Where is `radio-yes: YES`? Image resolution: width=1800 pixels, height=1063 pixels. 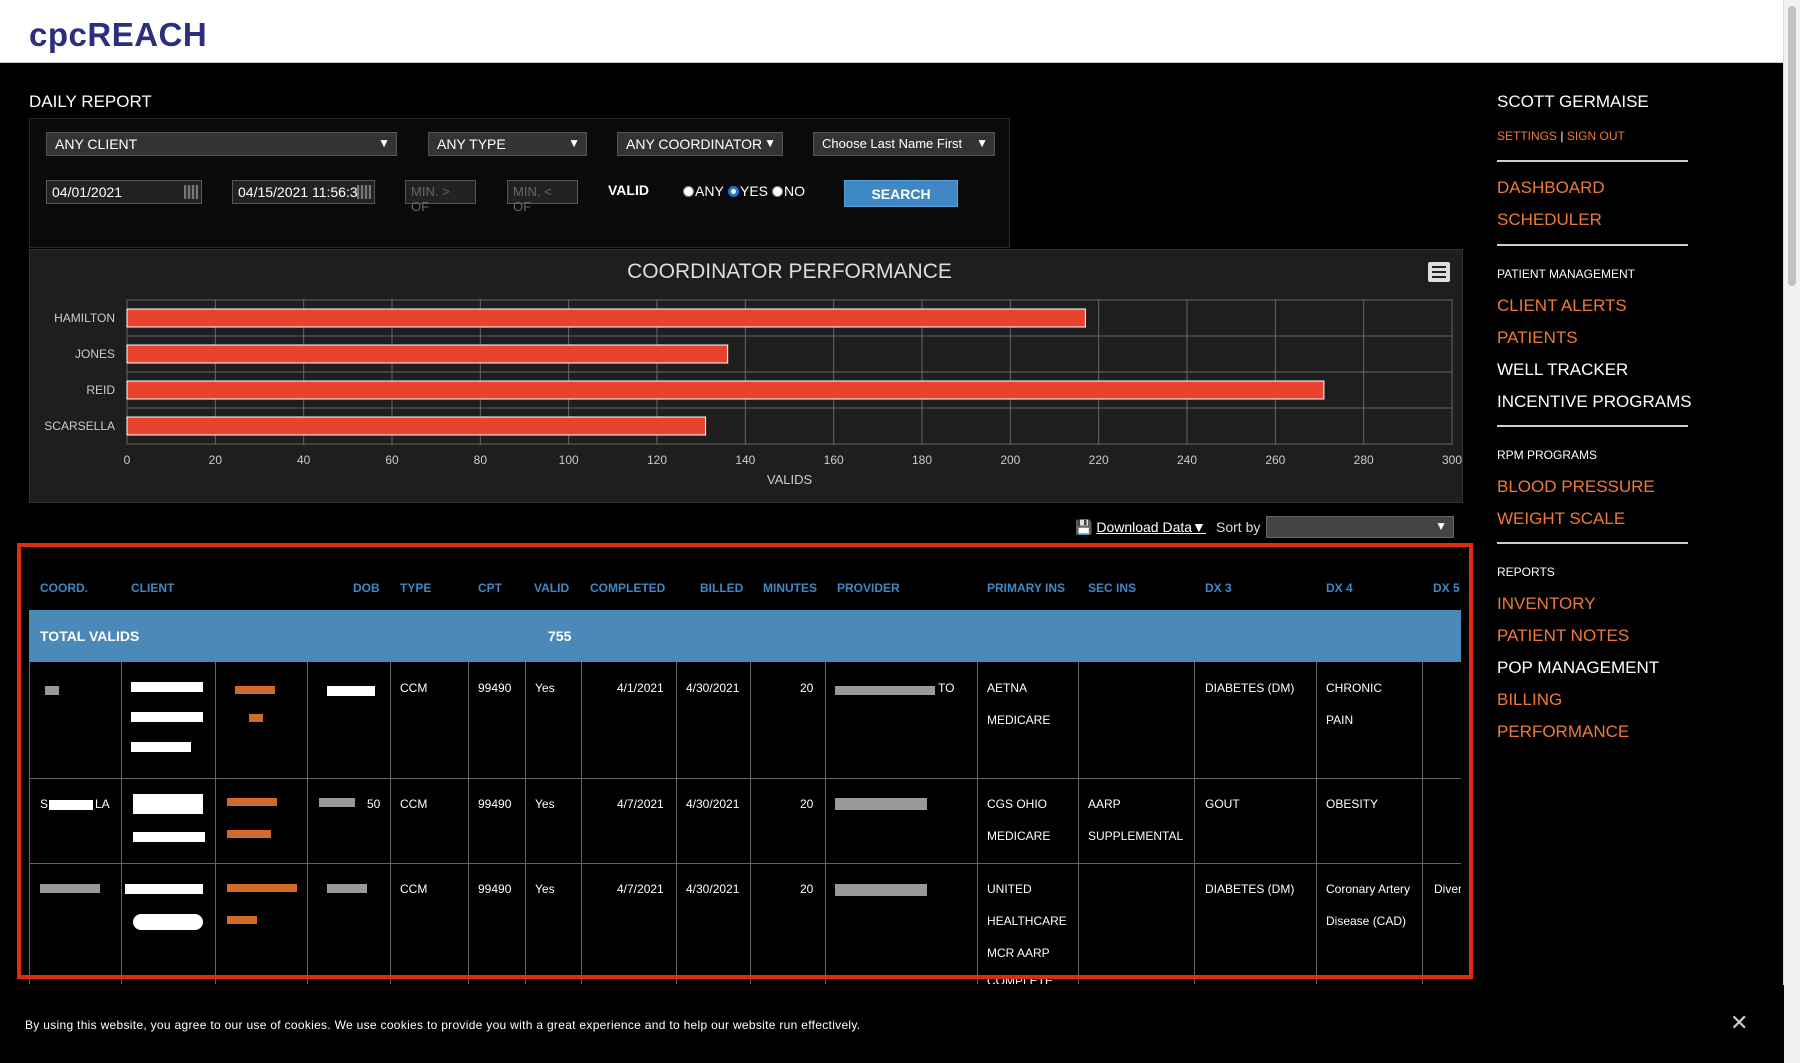 radio-yes: YES is located at coordinates (748, 191).